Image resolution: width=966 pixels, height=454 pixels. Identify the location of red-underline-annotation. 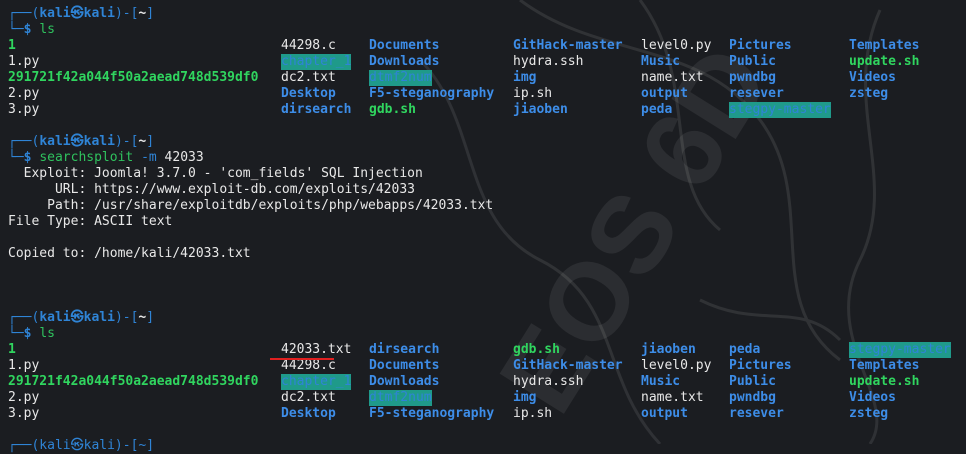
(302, 359).